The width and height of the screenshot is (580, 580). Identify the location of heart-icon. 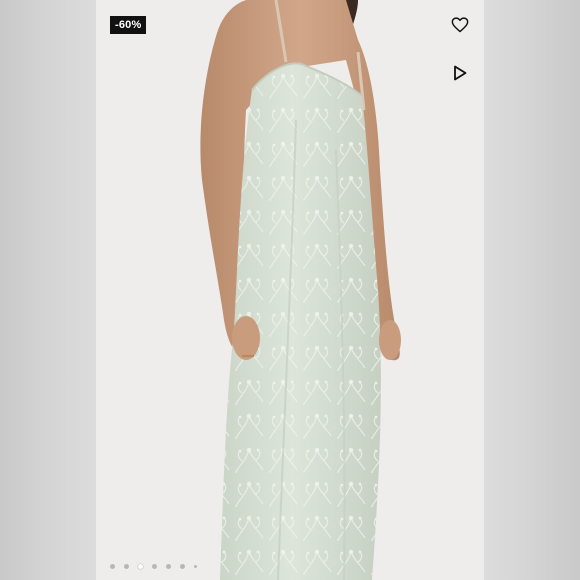
(460, 25).